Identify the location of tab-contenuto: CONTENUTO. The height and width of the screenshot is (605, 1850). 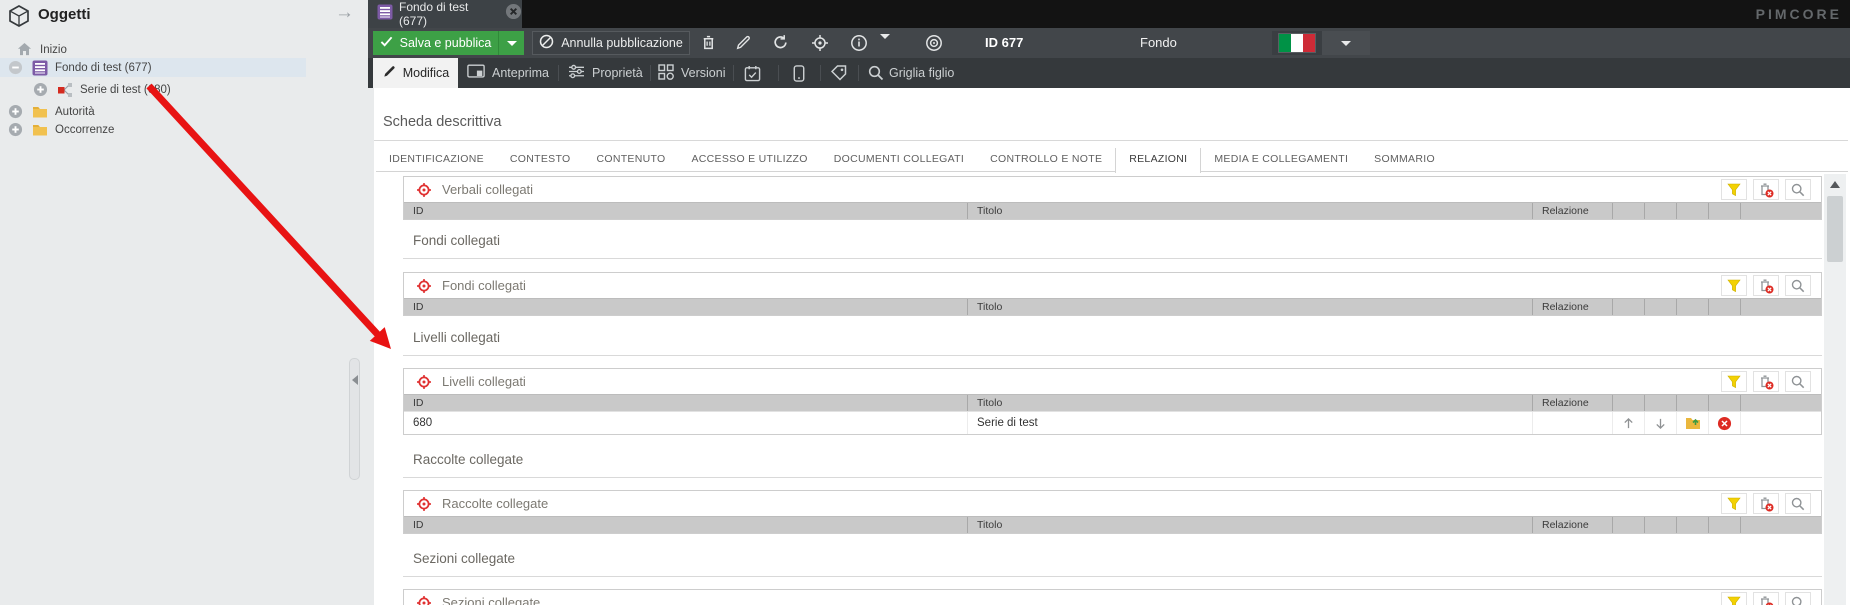
(630, 160).